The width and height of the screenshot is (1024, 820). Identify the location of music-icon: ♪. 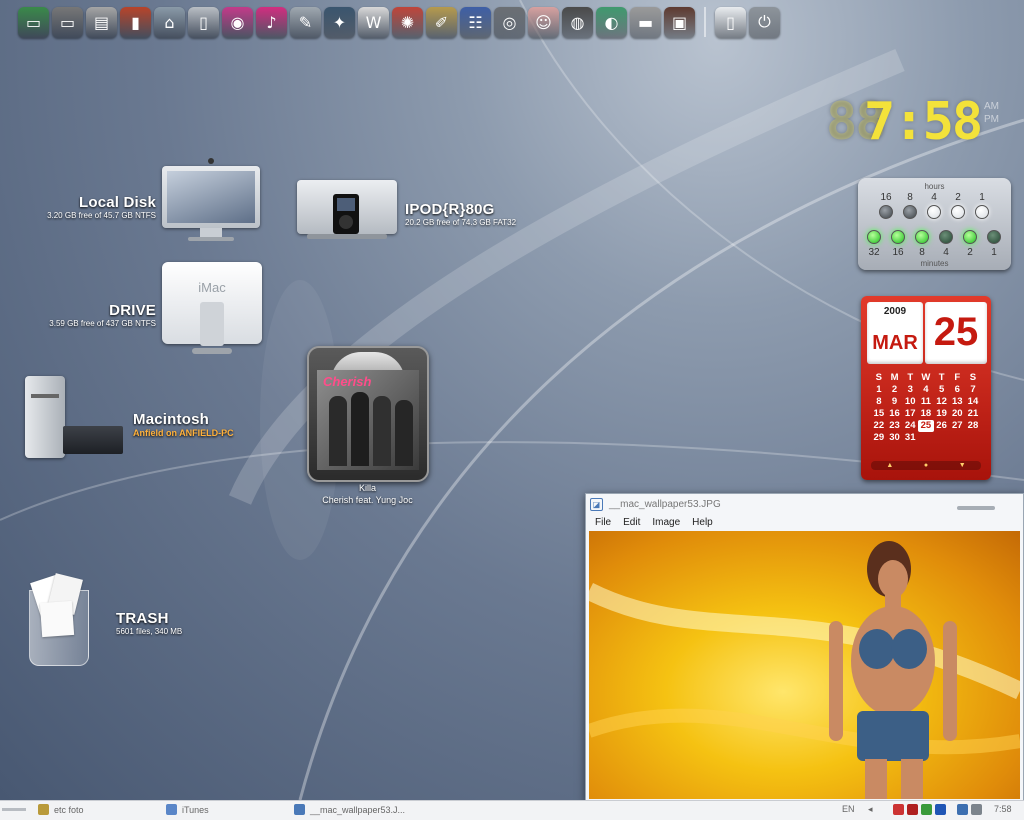
(271, 22).